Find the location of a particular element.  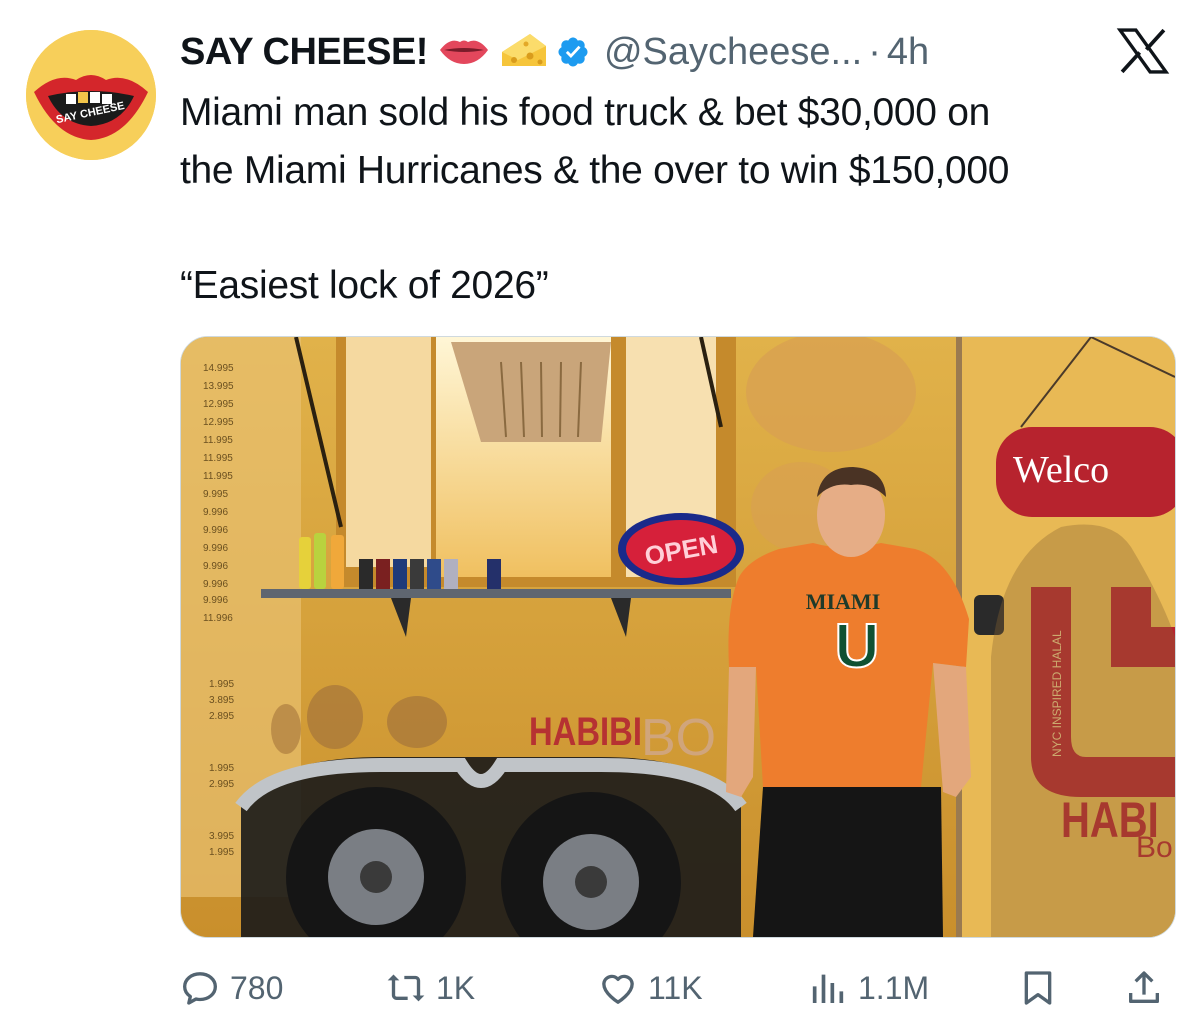

bookmark-icon is located at coordinates (1038, 988).